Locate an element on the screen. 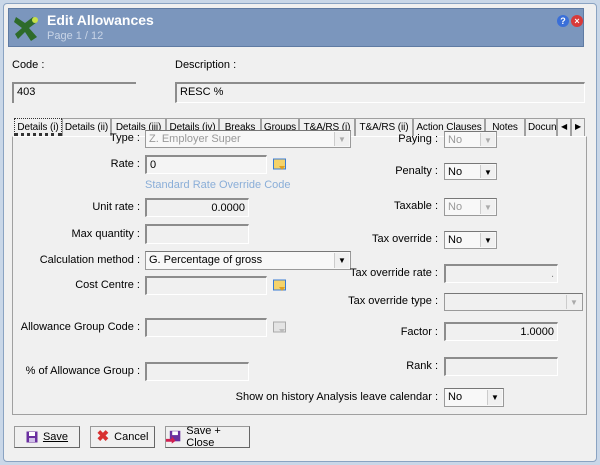 The height and width of the screenshot is (465, 600). rank-input is located at coordinates (501, 366).